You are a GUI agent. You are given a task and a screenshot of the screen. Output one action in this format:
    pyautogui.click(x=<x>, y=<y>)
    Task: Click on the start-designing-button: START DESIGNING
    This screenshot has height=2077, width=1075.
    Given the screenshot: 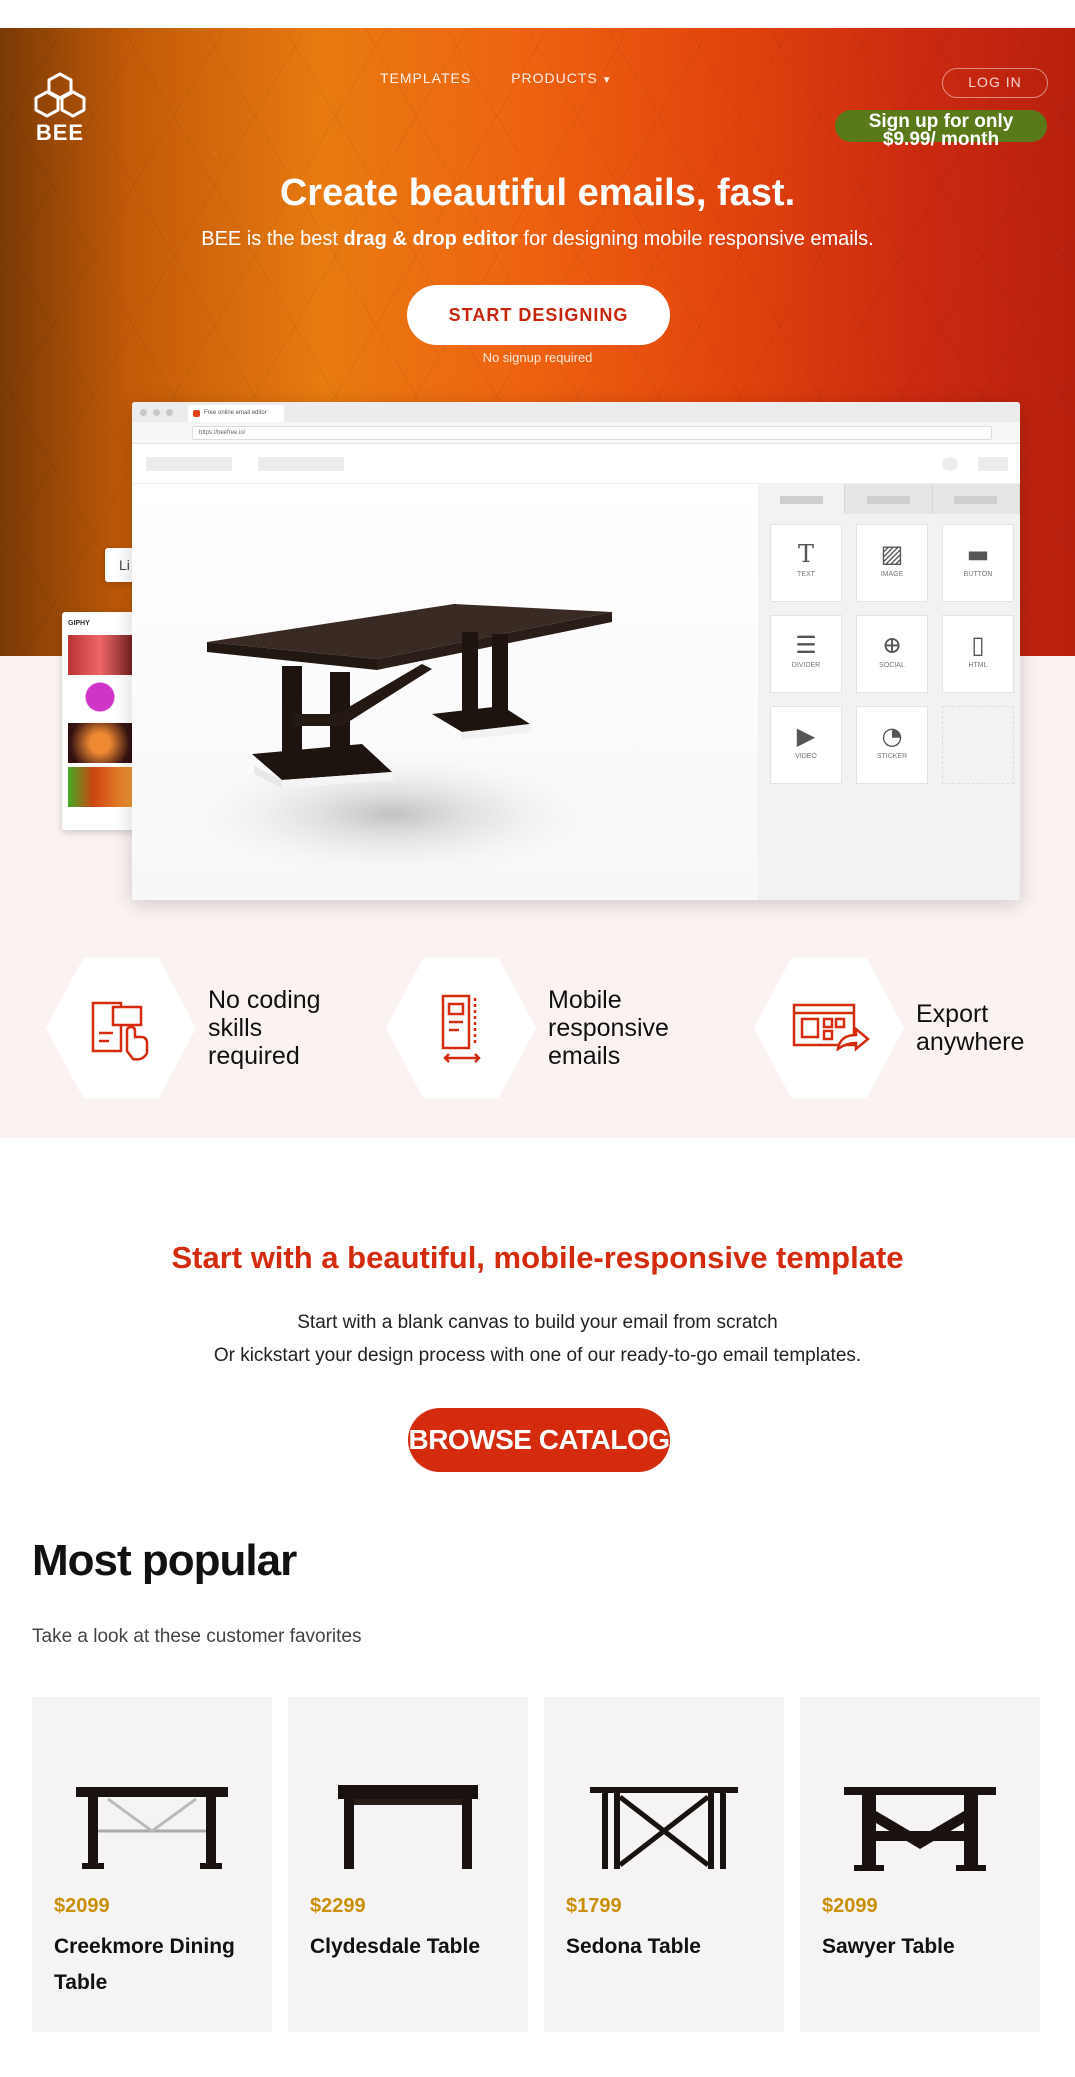 What is the action you would take?
    pyautogui.click(x=538, y=315)
    